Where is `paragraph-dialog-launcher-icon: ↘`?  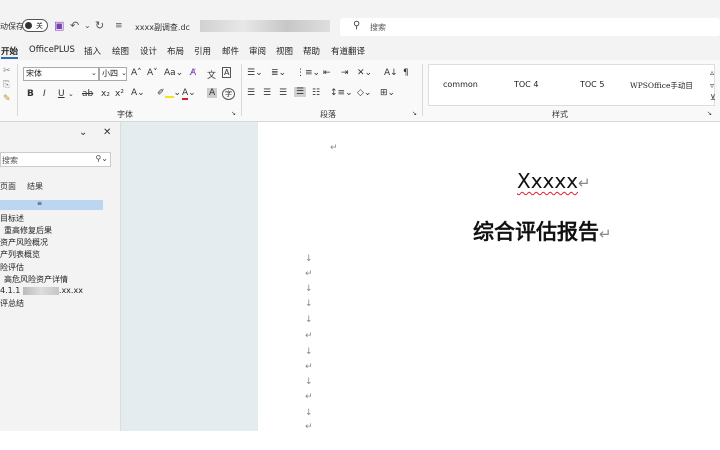 paragraph-dialog-launcher-icon: ↘ is located at coordinates (414, 113).